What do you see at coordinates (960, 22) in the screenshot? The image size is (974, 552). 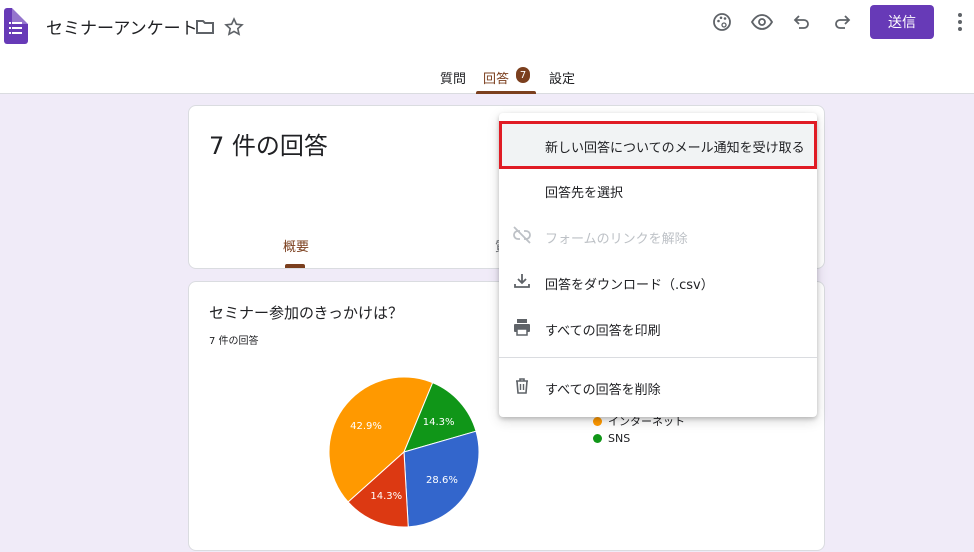 I see `more-vert-icon` at bounding box center [960, 22].